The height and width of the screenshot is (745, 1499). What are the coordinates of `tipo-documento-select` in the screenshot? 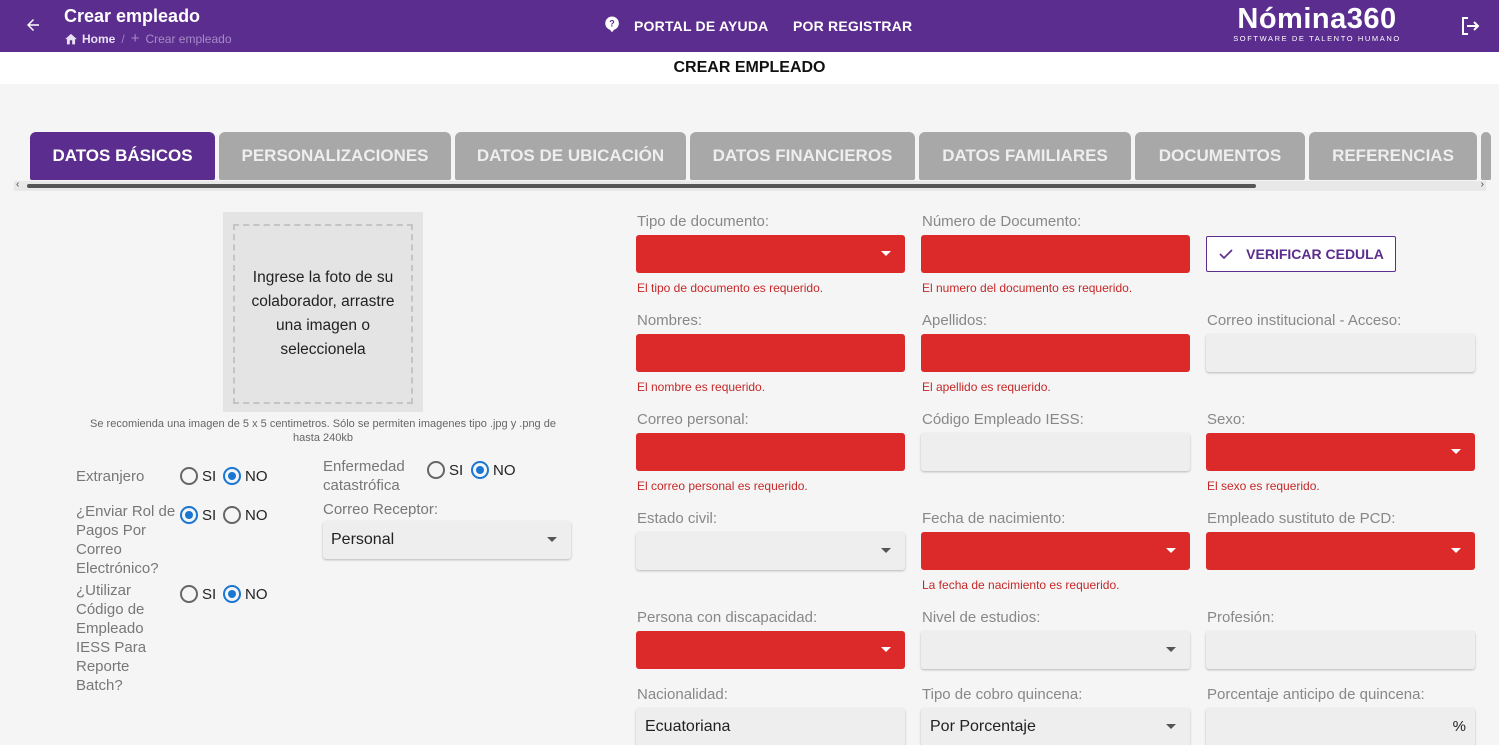 It's located at (770, 254).